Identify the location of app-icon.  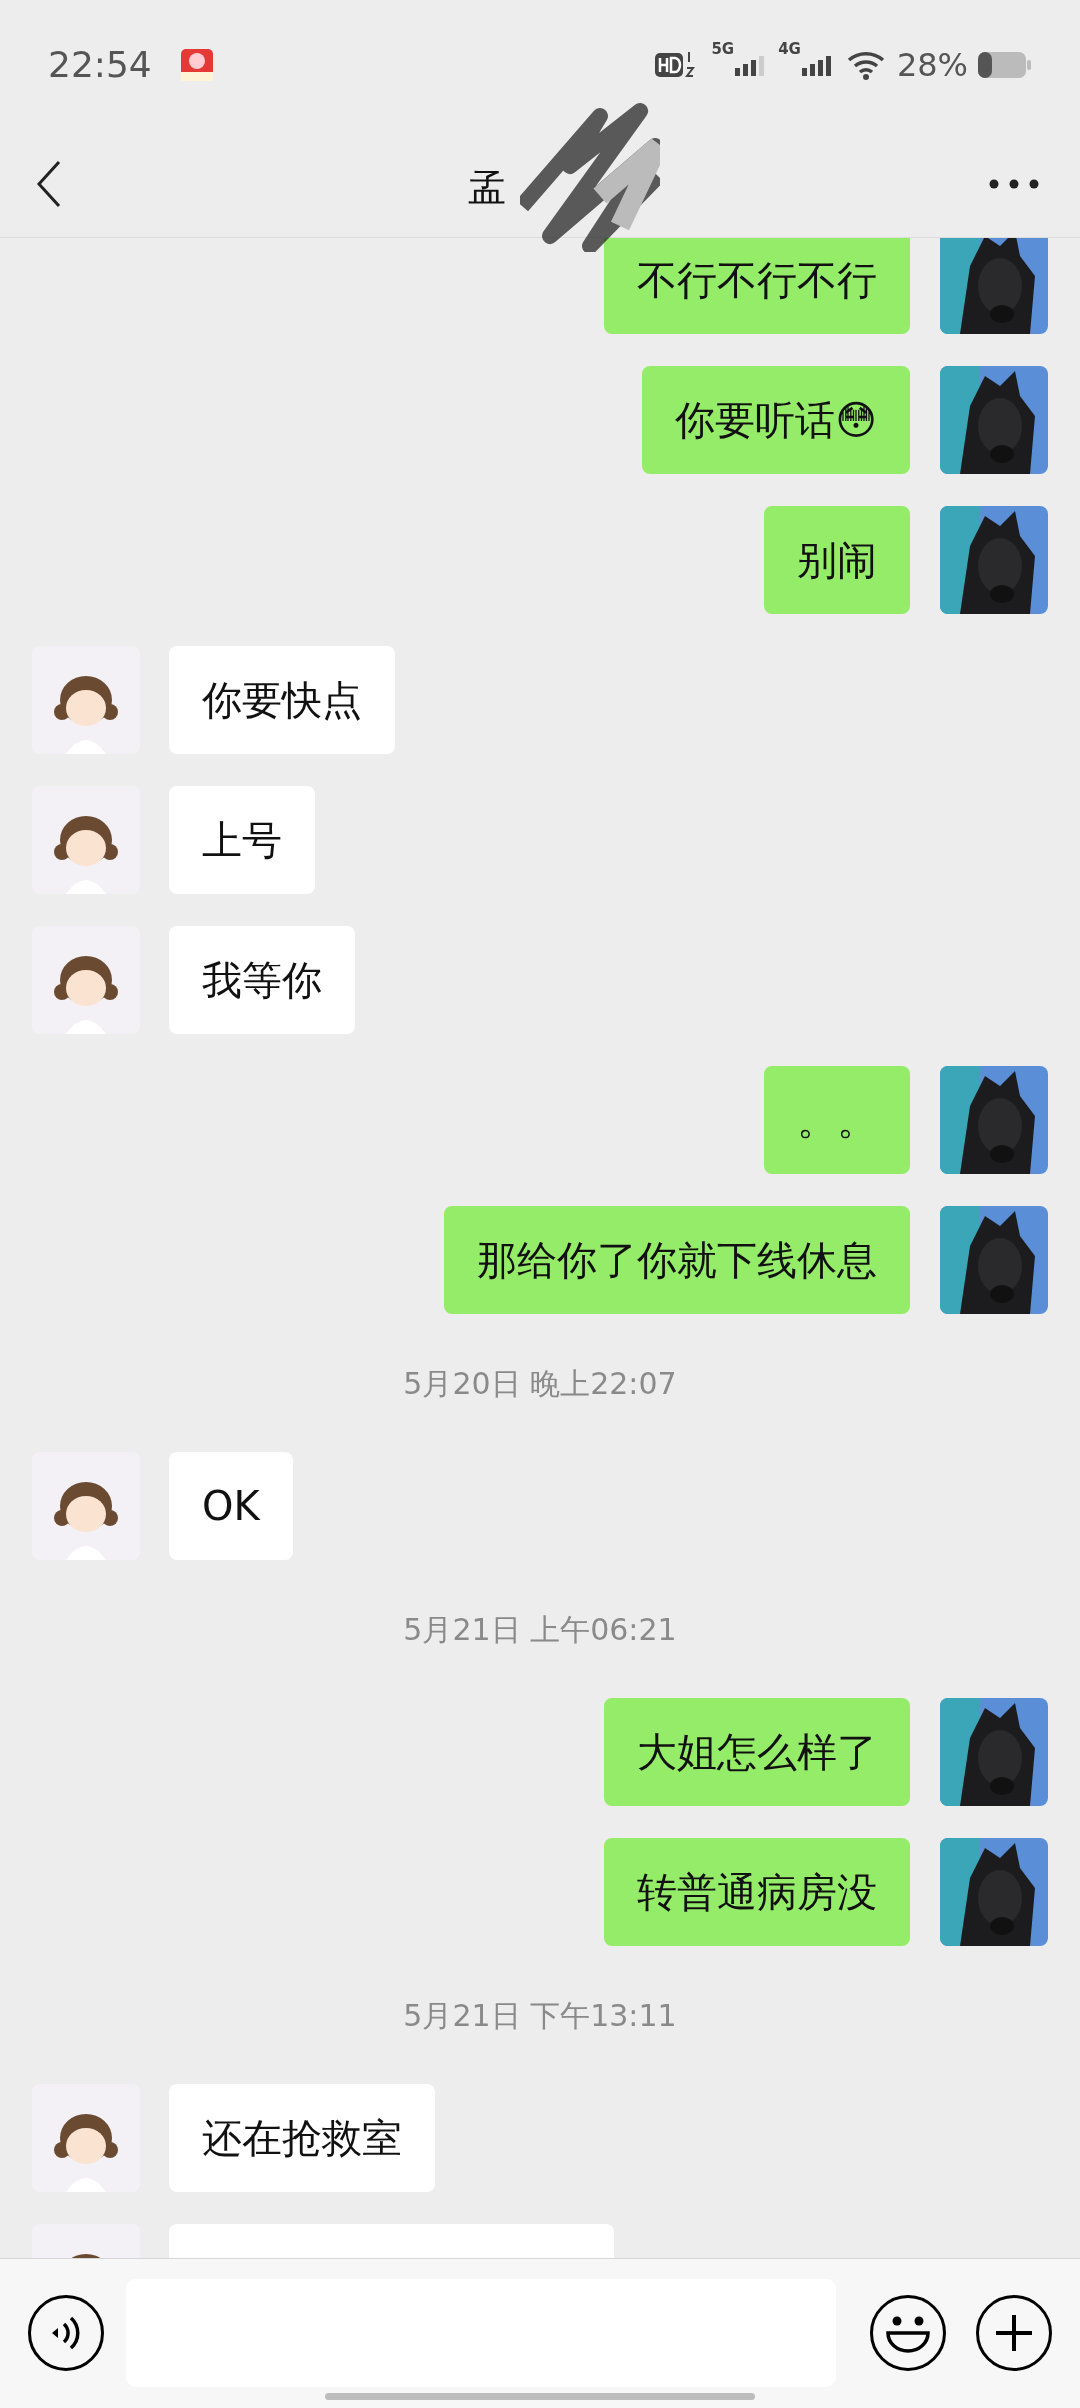
(196, 65).